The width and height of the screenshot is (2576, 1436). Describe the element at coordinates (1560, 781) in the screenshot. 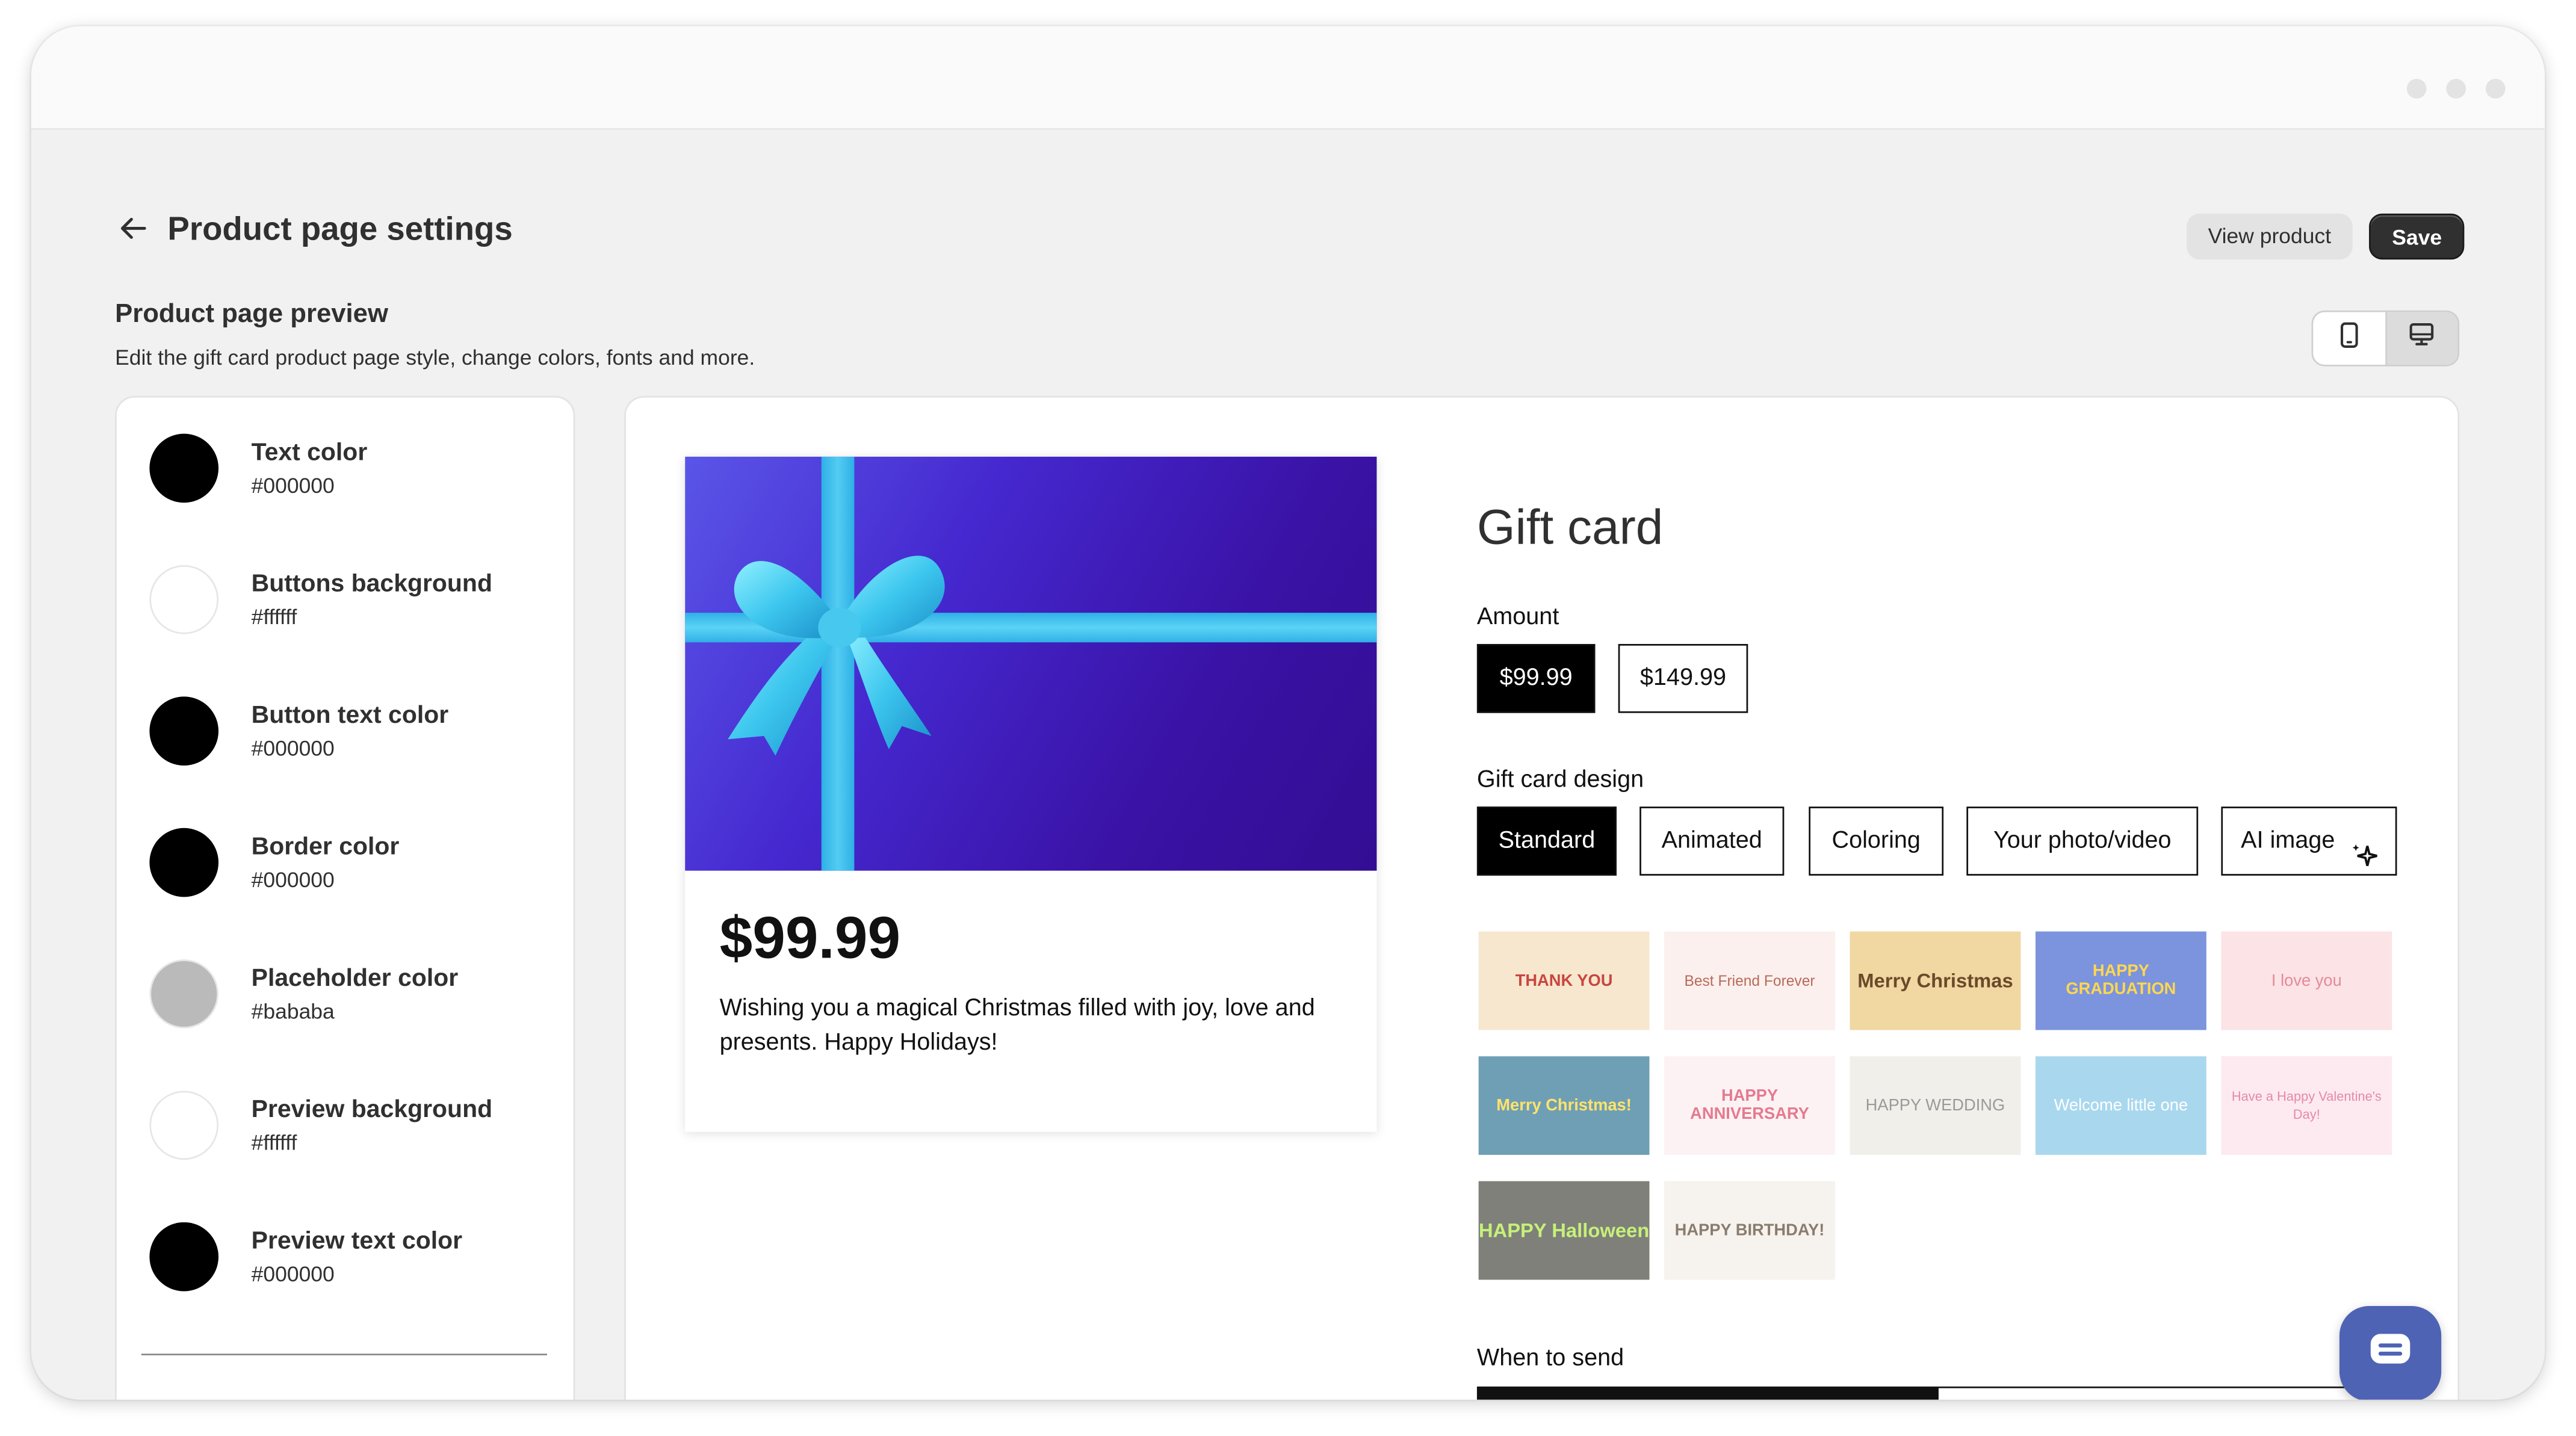

I see `design-label: Gift card design` at that location.